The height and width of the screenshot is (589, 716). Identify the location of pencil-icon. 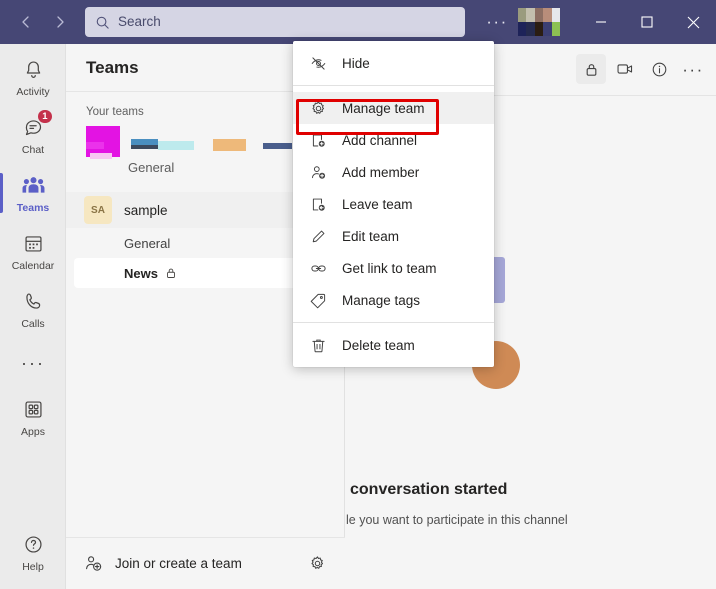
(318, 236).